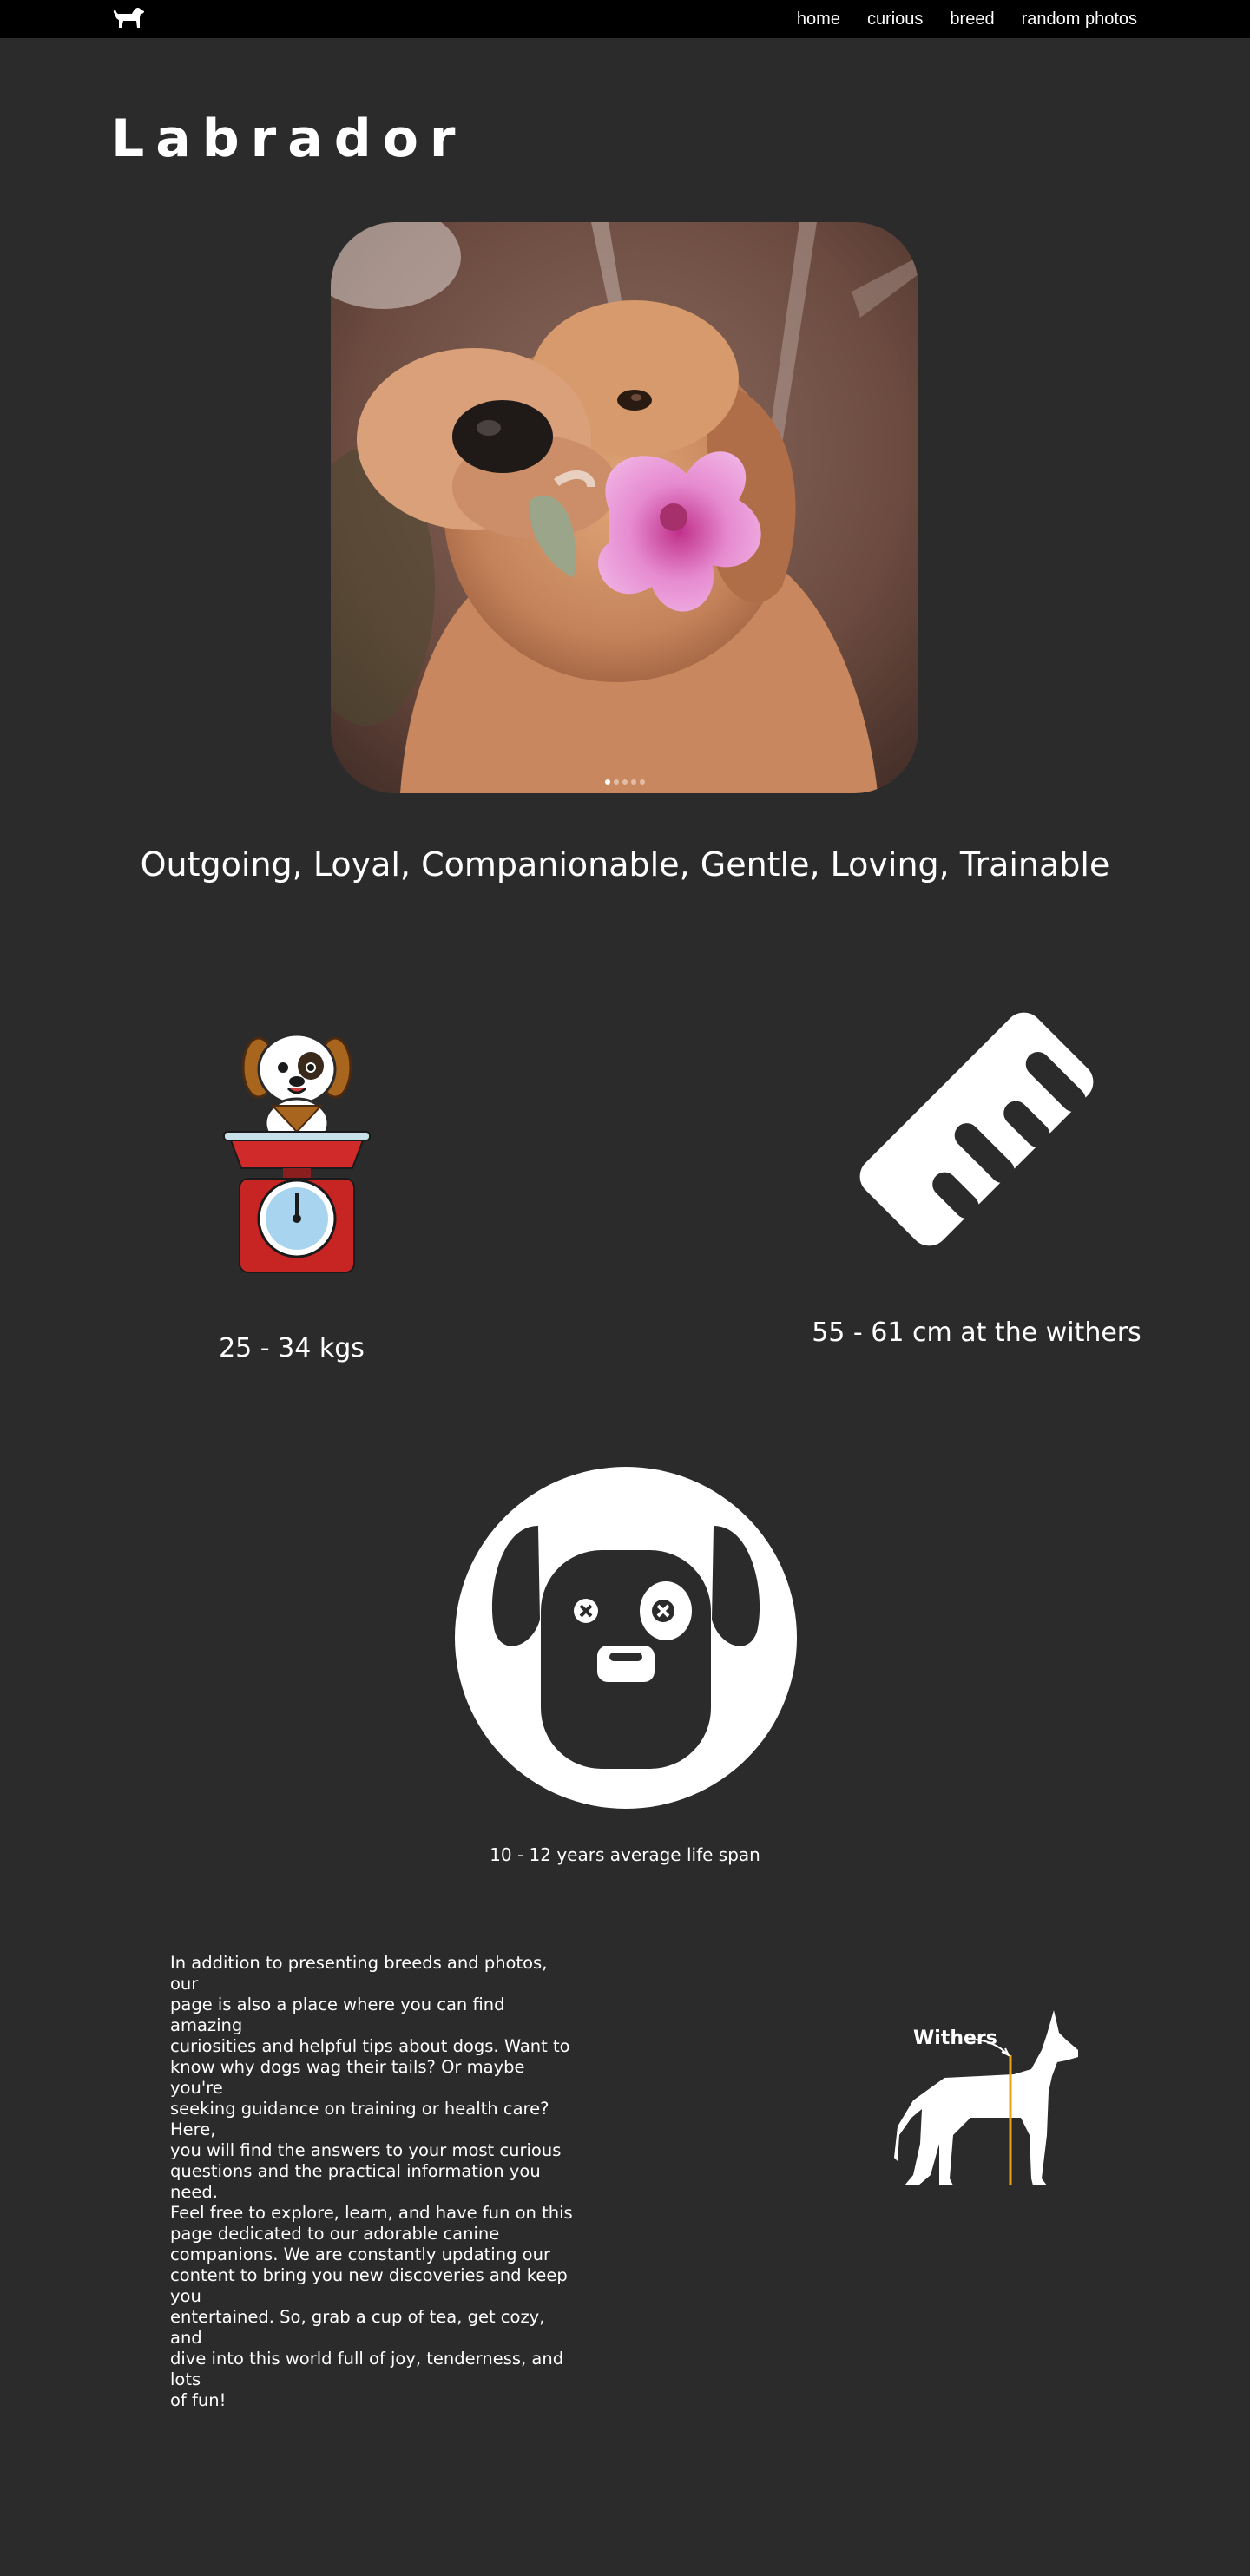 The image size is (1250, 2576). Describe the element at coordinates (818, 20) in the screenshot. I see `nav-link-home: home` at that location.